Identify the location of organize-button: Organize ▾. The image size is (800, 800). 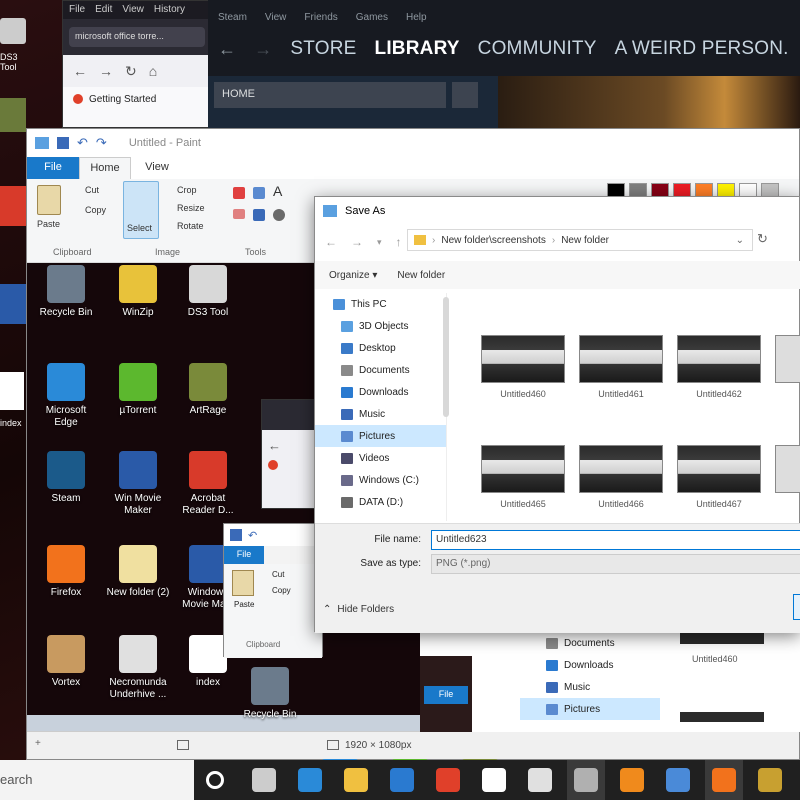
(353, 275).